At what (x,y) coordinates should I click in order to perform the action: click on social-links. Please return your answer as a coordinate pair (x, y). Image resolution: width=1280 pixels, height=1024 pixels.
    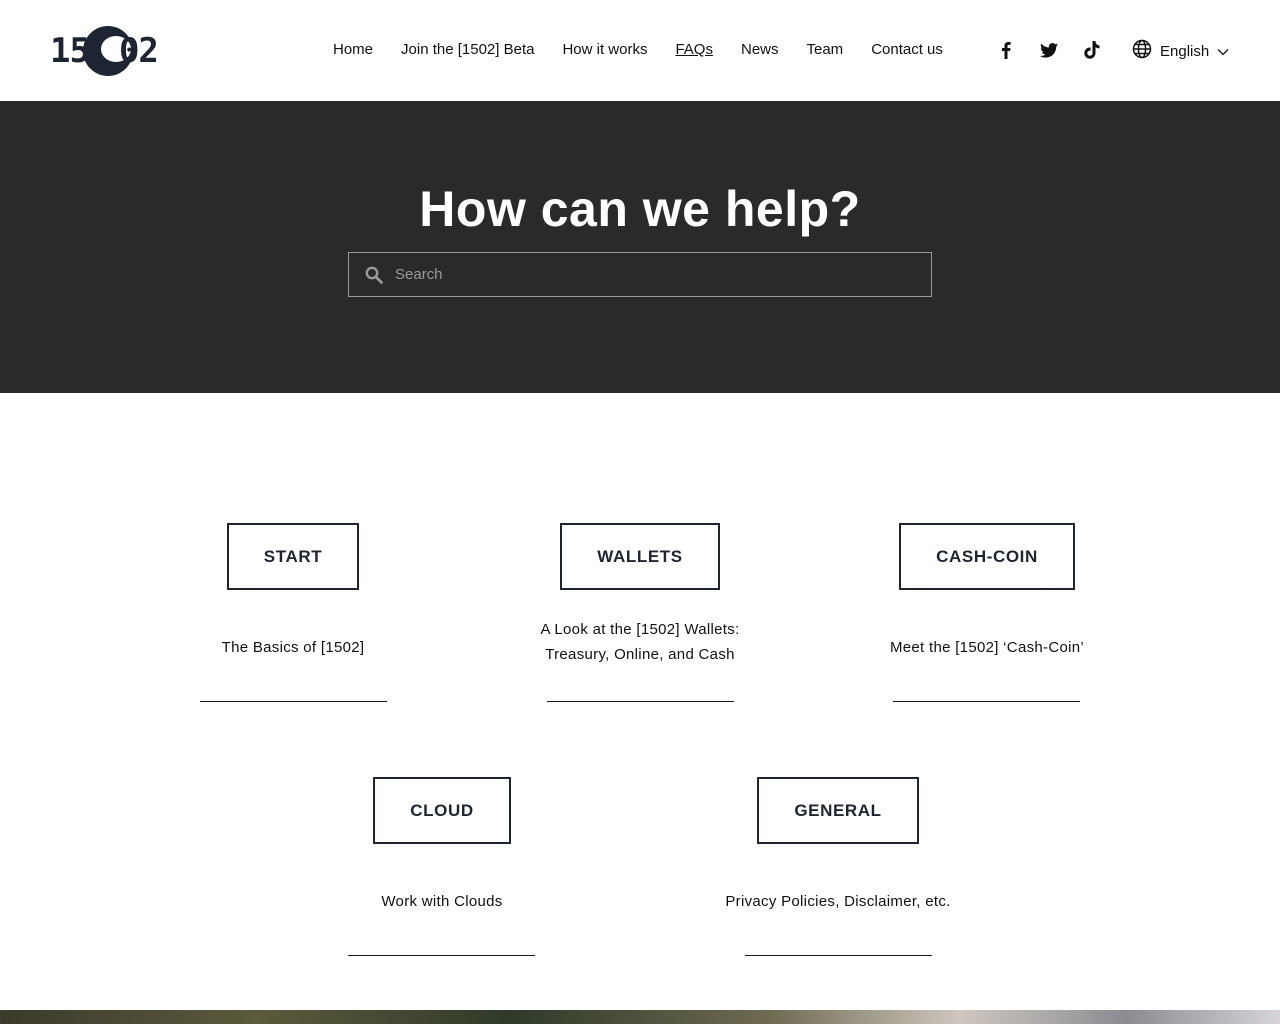
    Looking at the image, I should click on (1060, 50).